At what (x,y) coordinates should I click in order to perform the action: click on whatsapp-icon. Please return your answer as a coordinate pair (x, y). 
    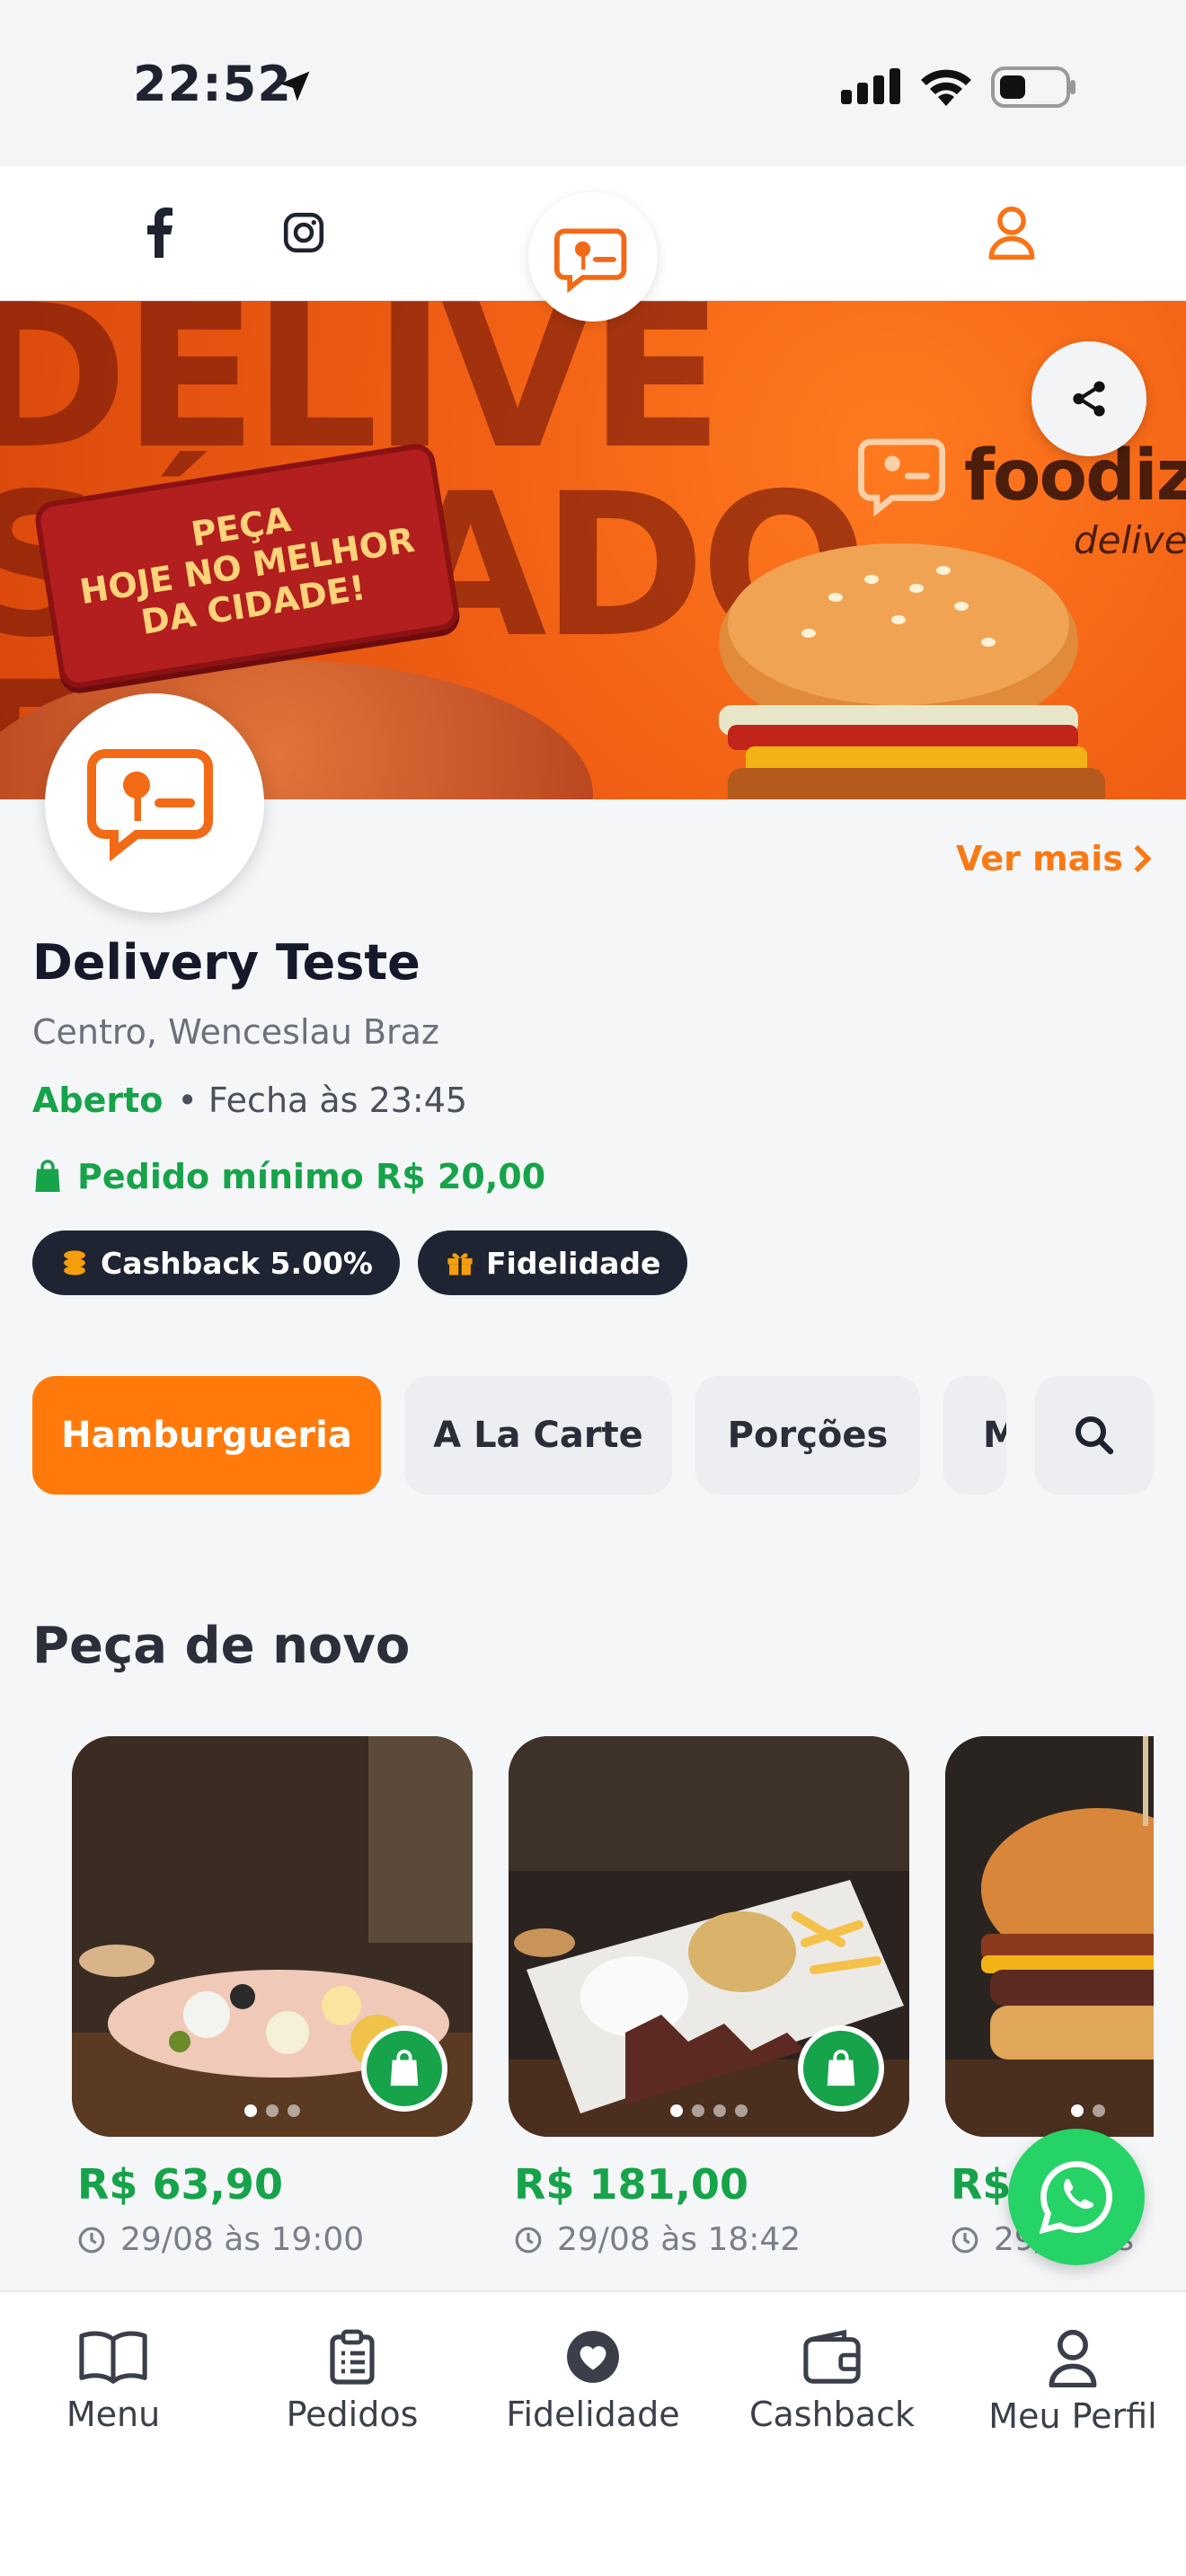
    Looking at the image, I should click on (1075, 2198).